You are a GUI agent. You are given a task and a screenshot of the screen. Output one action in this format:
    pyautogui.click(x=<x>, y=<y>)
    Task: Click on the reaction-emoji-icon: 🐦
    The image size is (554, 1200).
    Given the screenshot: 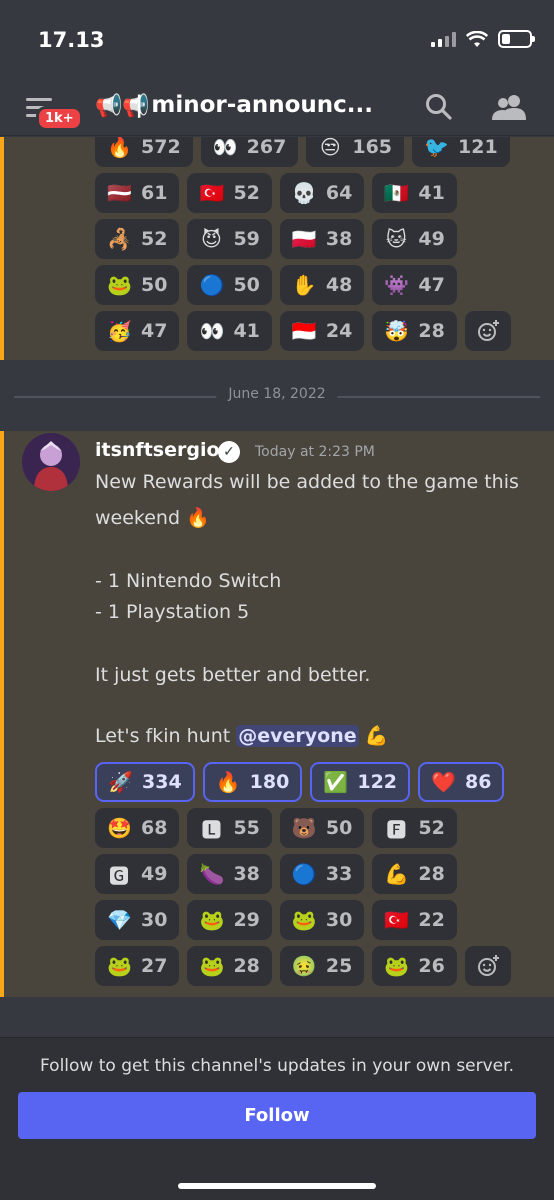 What is the action you would take?
    pyautogui.click(x=436, y=148)
    